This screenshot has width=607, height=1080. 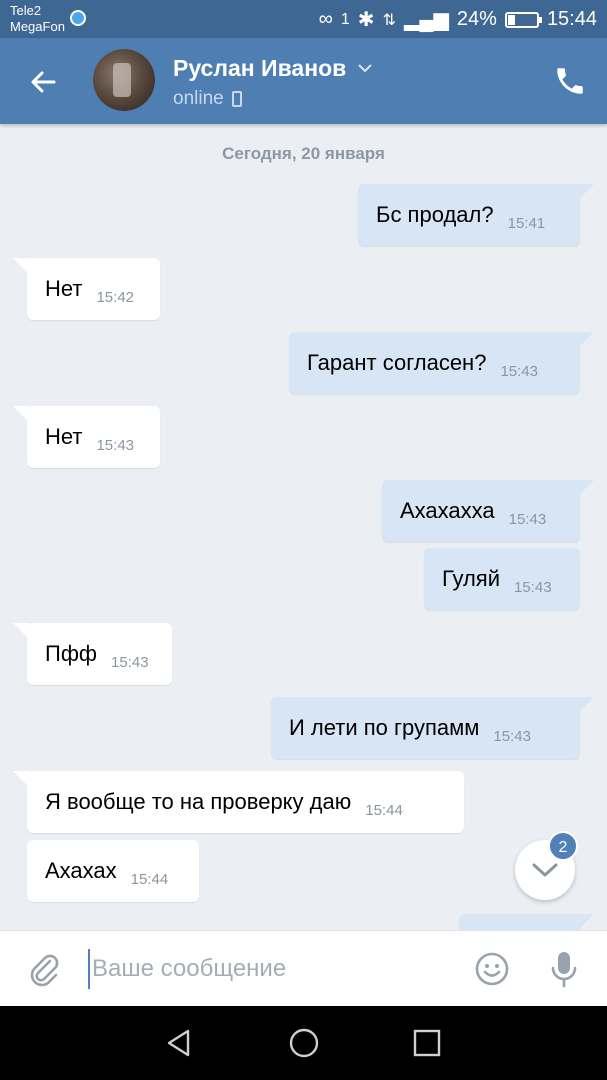 I want to click on unread-count-badge: 2, so click(x=563, y=846).